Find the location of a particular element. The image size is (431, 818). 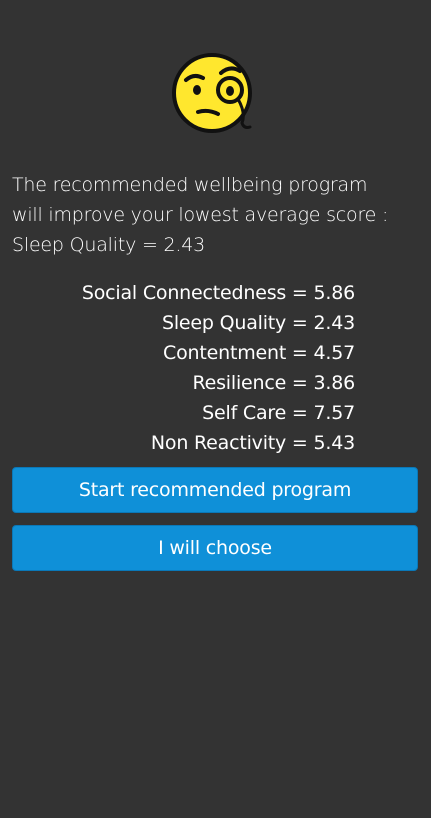

start-recommended-program-button: Start recommended program is located at coordinates (215, 490).